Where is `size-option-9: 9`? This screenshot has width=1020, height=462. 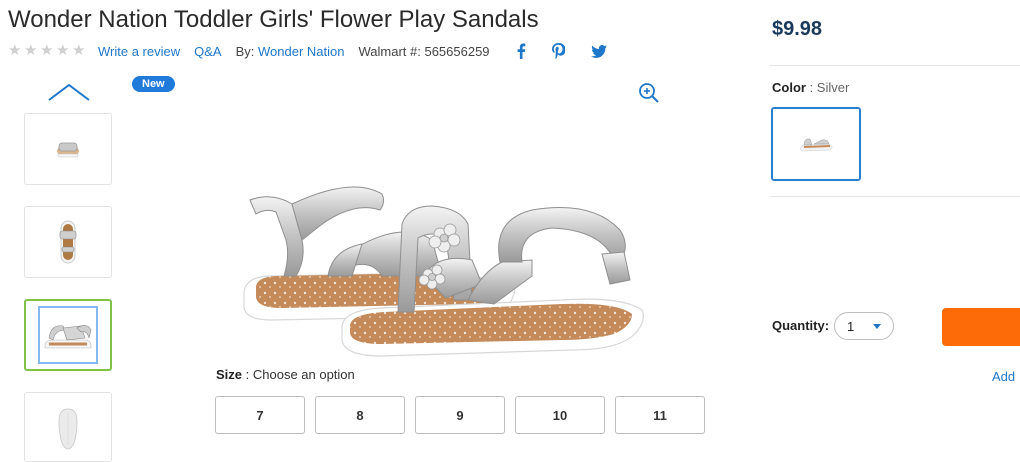
size-option-9: 9 is located at coordinates (460, 415).